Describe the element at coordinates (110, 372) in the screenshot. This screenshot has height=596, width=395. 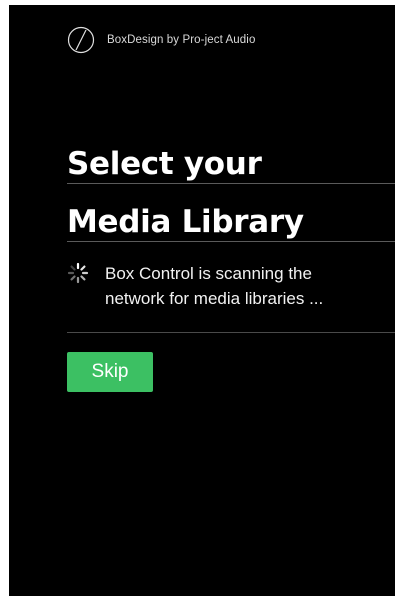
I see `skip-button: Skip` at that location.